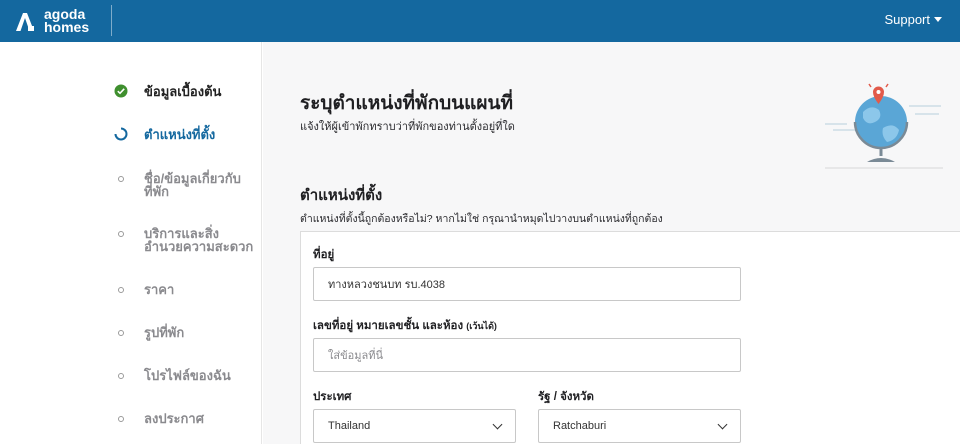 The image size is (960, 444). Describe the element at coordinates (387, 285) in the screenshot. I see `address-value: ทางหลวงชนบท รบ.4038` at that location.